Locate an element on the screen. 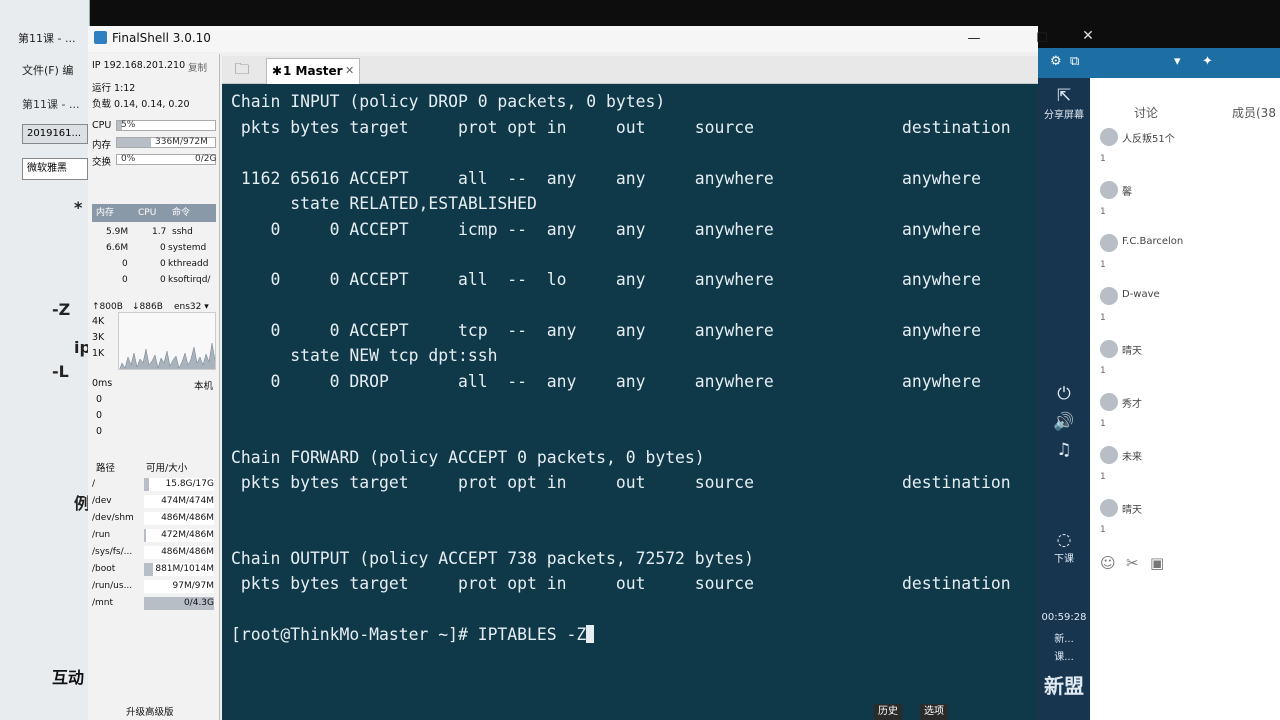 The width and height of the screenshot is (1280, 720). background-fragment: -L is located at coordinates (60, 371).